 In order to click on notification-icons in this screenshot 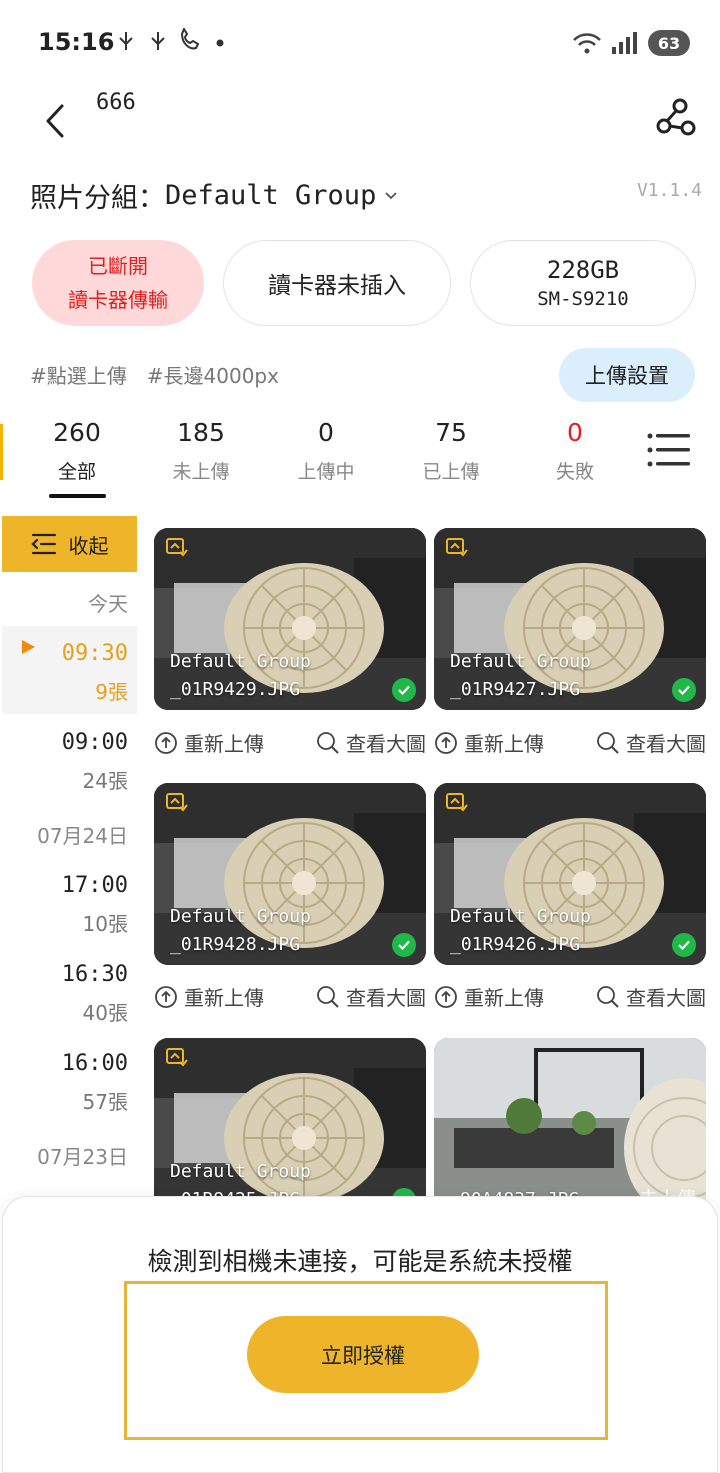, I will do `click(171, 43)`.